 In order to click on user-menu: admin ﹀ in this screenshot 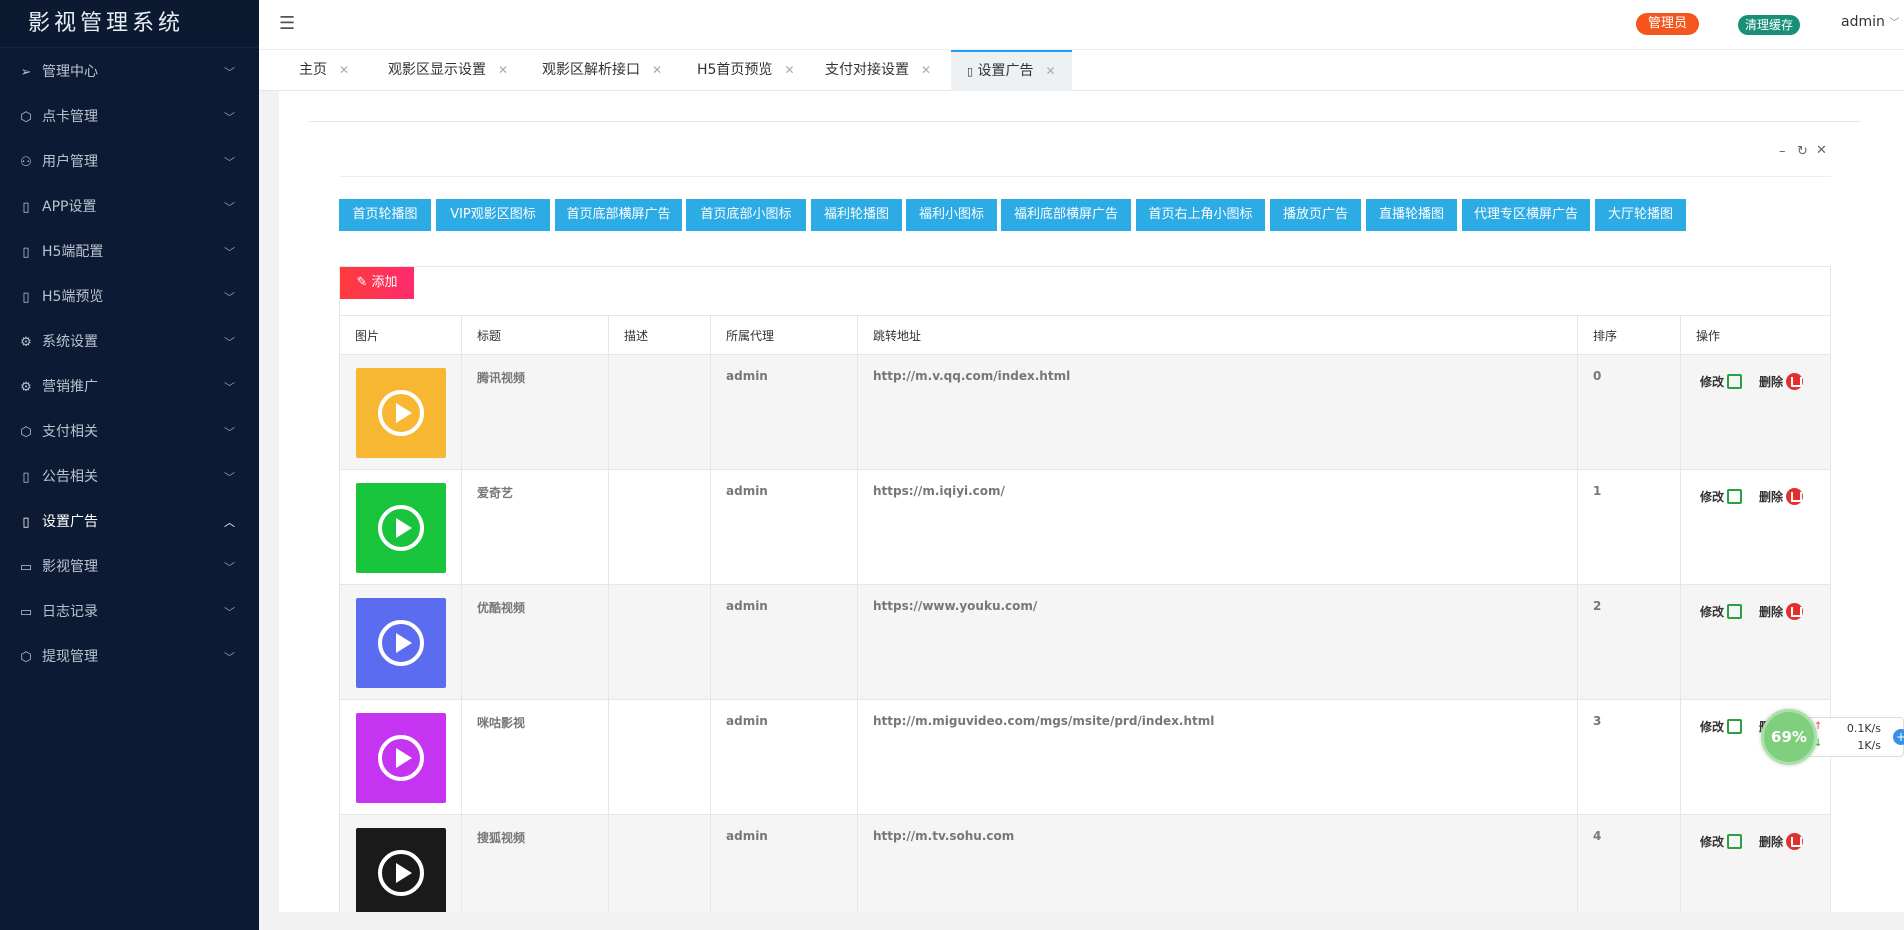, I will do `click(1870, 22)`.